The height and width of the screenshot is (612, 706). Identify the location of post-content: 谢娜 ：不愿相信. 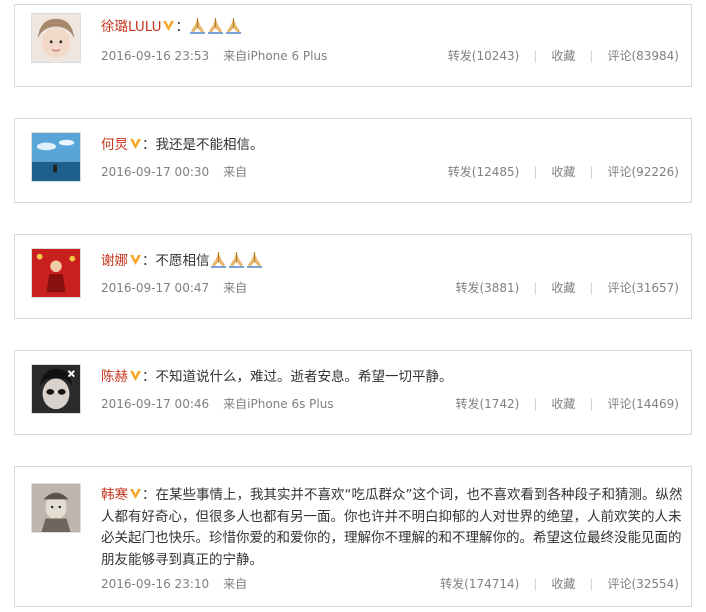
(391, 261).